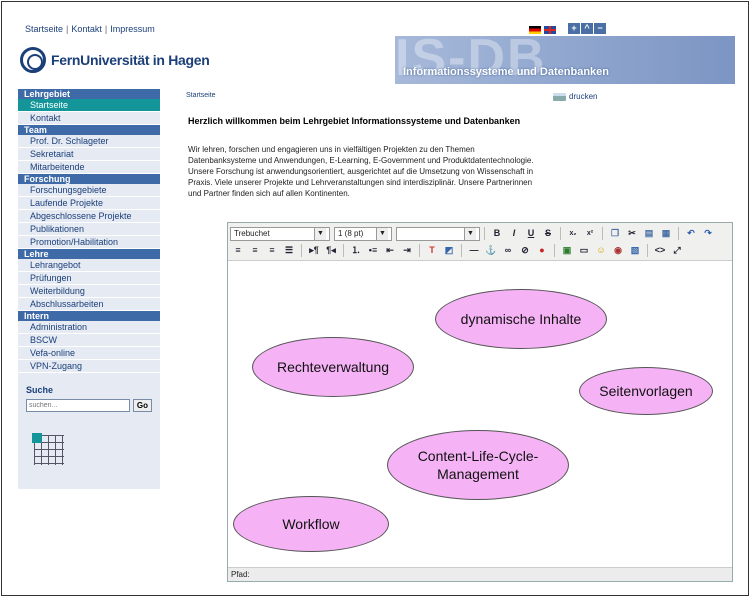  What do you see at coordinates (574, 28) in the screenshot?
I see `font-increase-button: +` at bounding box center [574, 28].